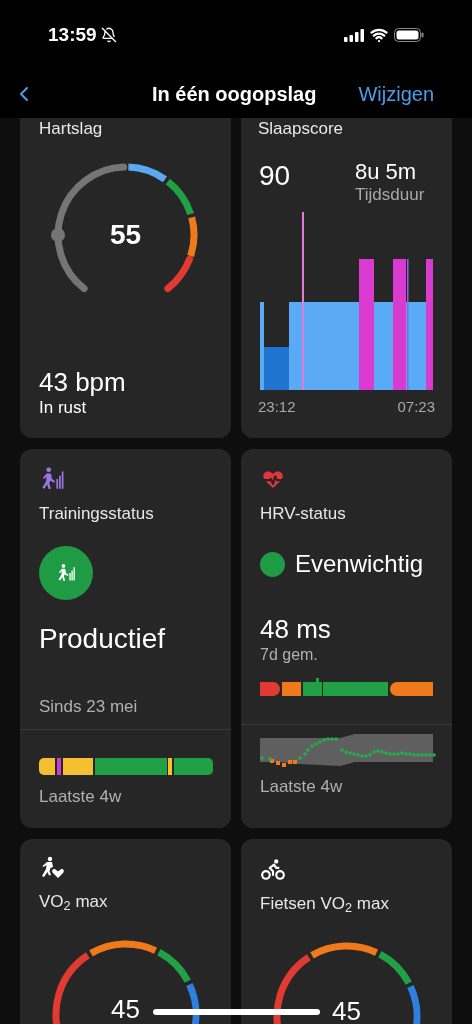 This screenshot has height=1024, width=472. Describe the element at coordinates (73, 901) in the screenshot. I see `card-title: VO$_{2}$ max` at that location.